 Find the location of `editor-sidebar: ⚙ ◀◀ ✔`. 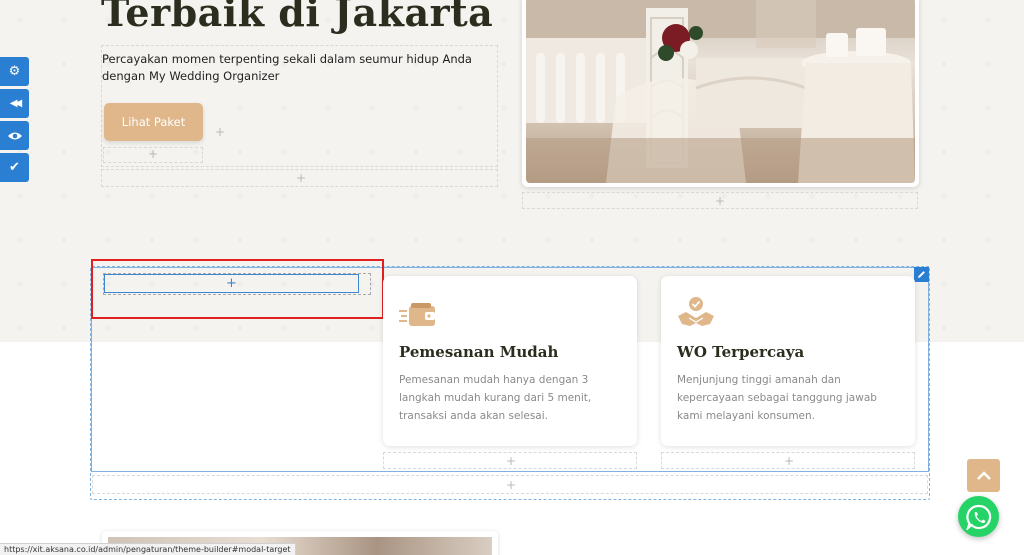

editor-sidebar: ⚙ ◀◀ ✔ is located at coordinates (14, 121).